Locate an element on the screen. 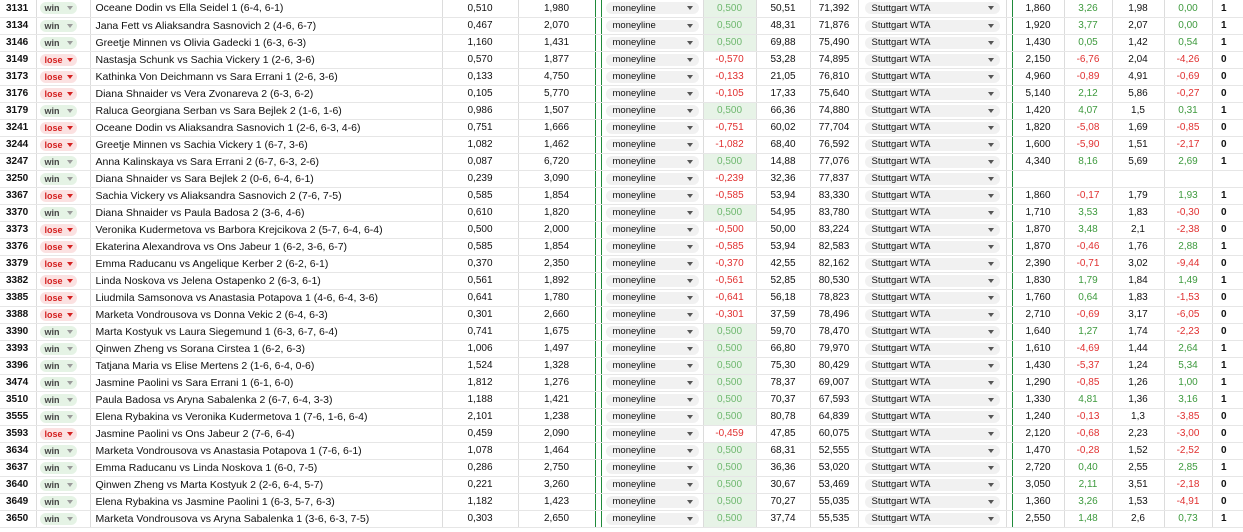  implied-percent: 66,36 is located at coordinates (783, 111).